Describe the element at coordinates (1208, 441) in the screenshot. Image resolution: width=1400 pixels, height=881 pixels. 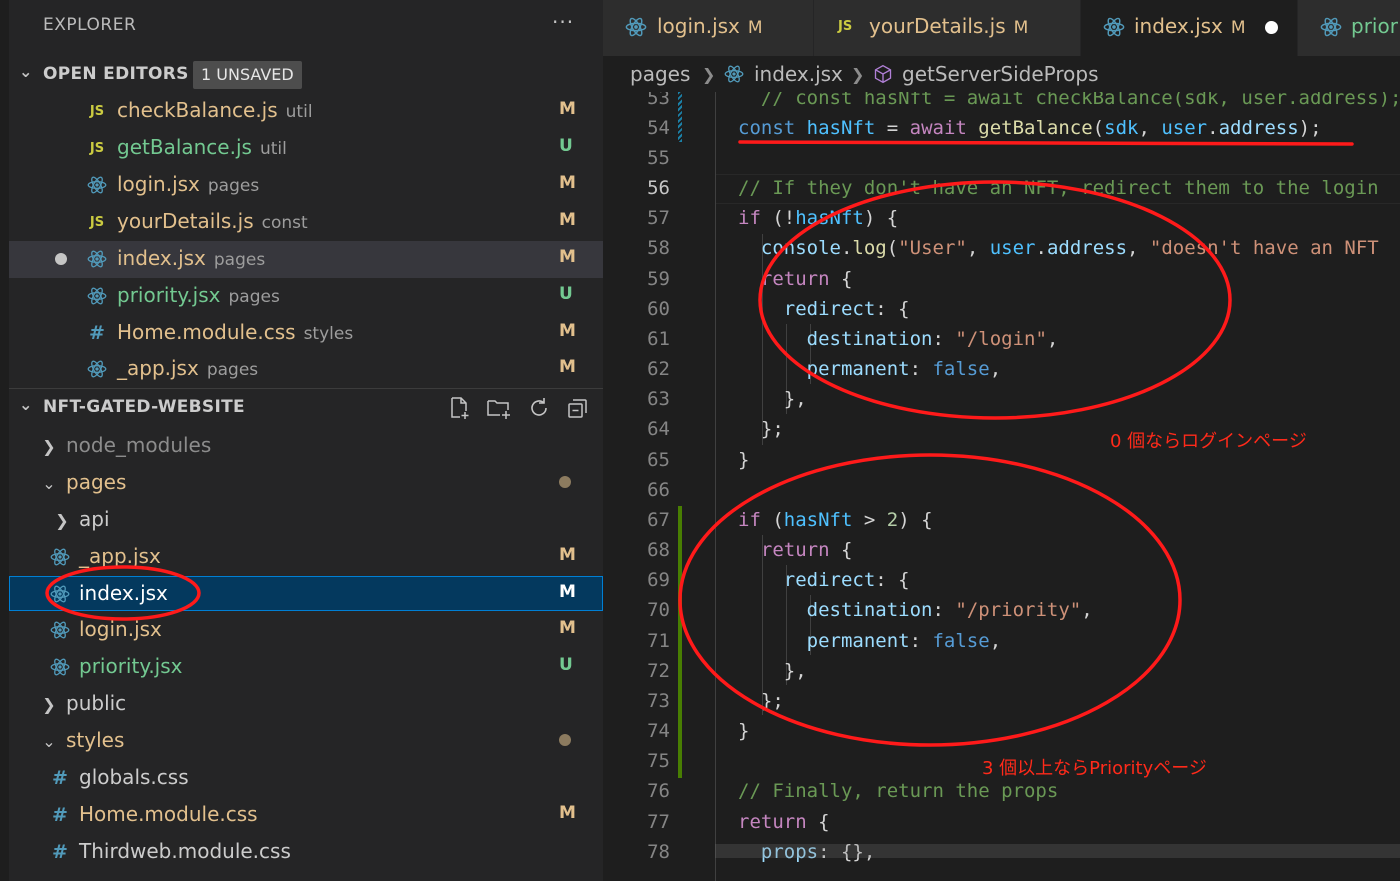
I see `annotation-login-note: 0 個ならログインページ` at that location.